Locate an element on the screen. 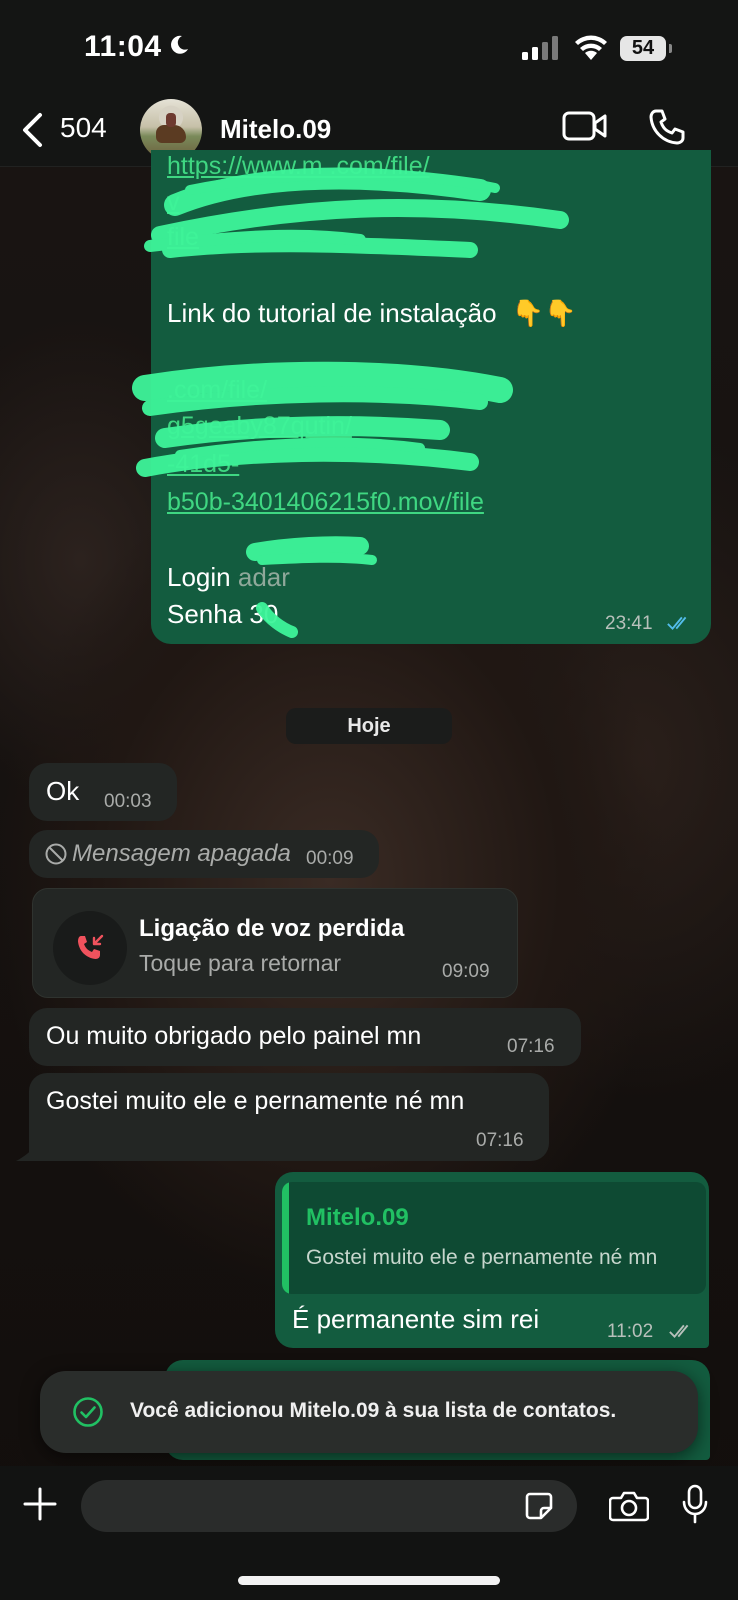 The image size is (738, 1600). missed-call-icon is located at coordinates (91, 946).